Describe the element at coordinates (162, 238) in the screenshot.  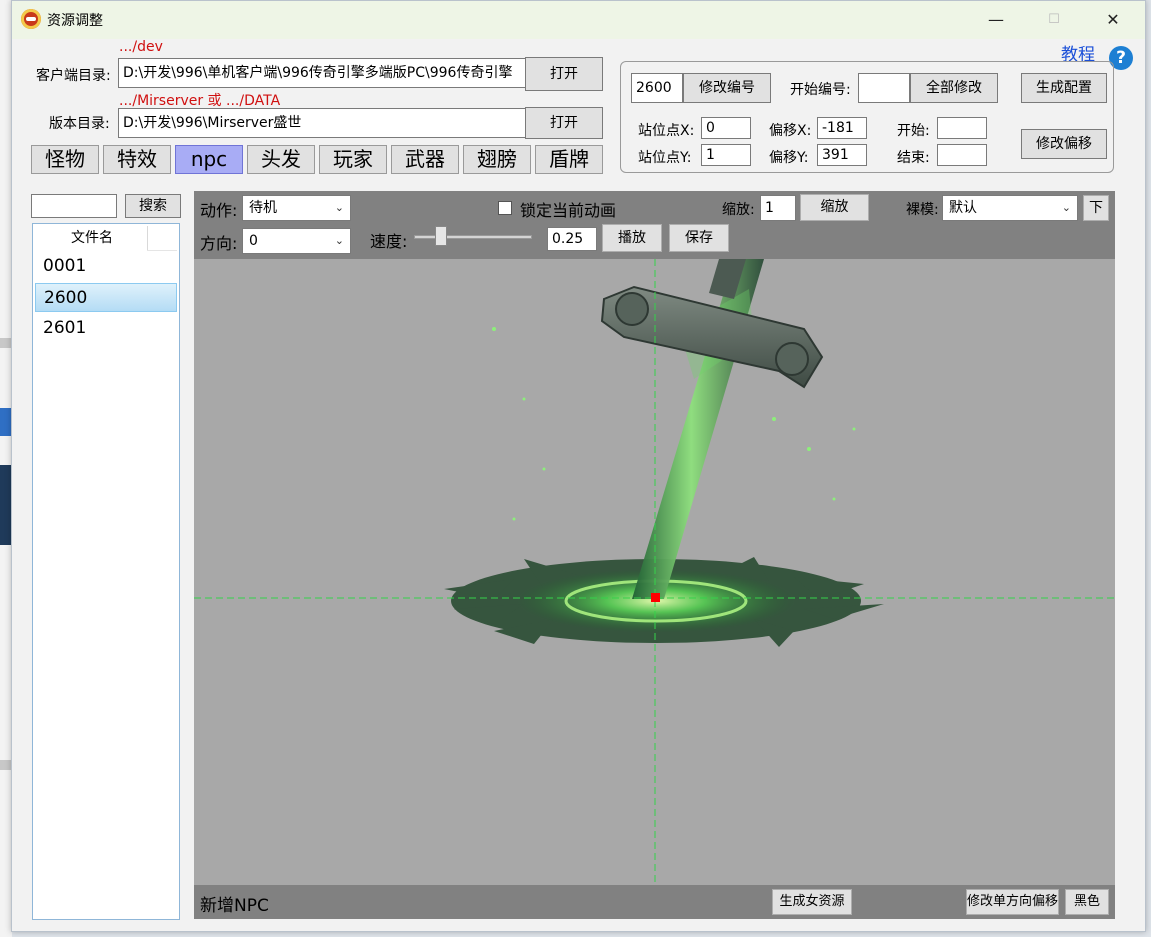
I see `file-list-header-filler` at that location.